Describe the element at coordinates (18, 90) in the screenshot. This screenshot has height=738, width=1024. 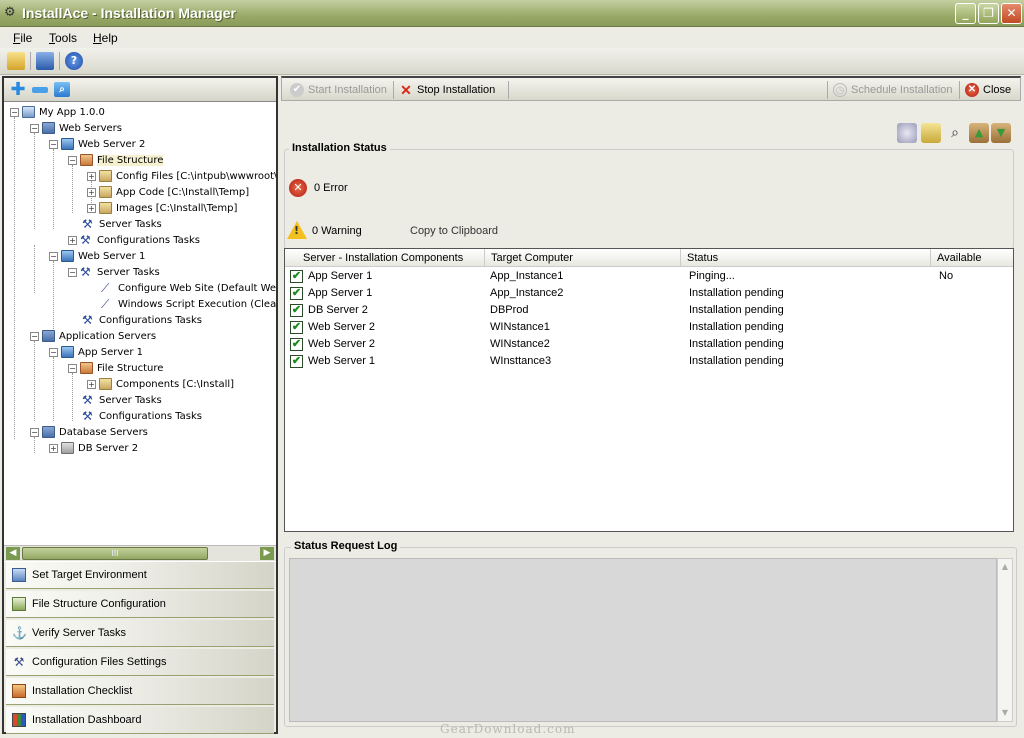
I see `add-icon: ✚` at that location.